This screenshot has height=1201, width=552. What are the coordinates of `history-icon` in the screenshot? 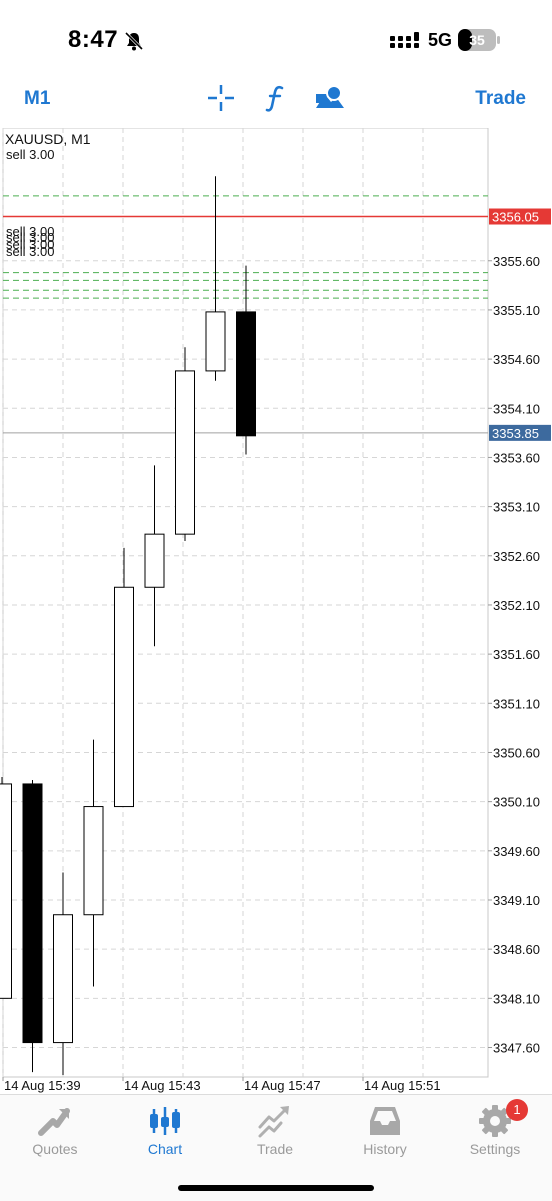 It's located at (385, 1121).